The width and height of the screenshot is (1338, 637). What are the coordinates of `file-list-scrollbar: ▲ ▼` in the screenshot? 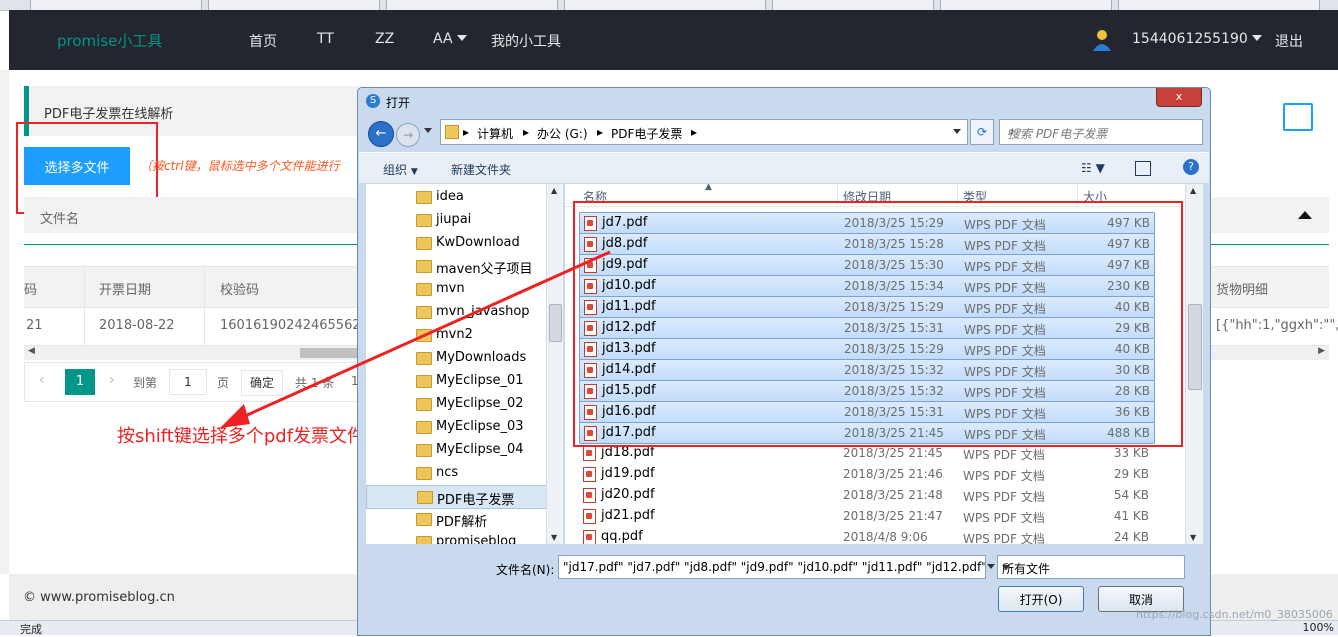 It's located at (1194, 364).